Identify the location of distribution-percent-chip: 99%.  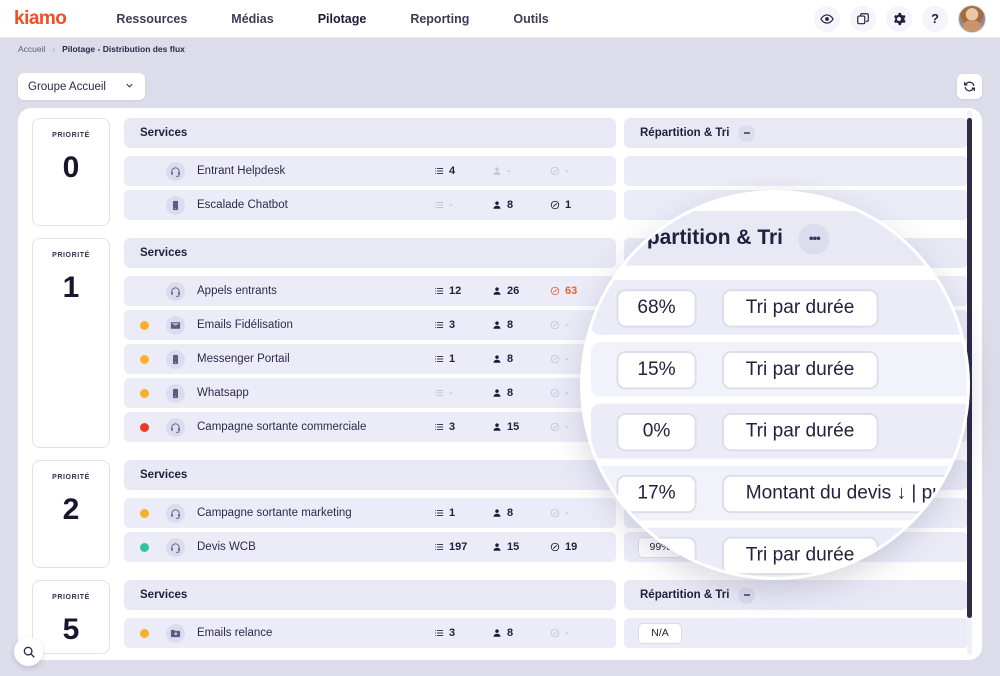
(660, 547).